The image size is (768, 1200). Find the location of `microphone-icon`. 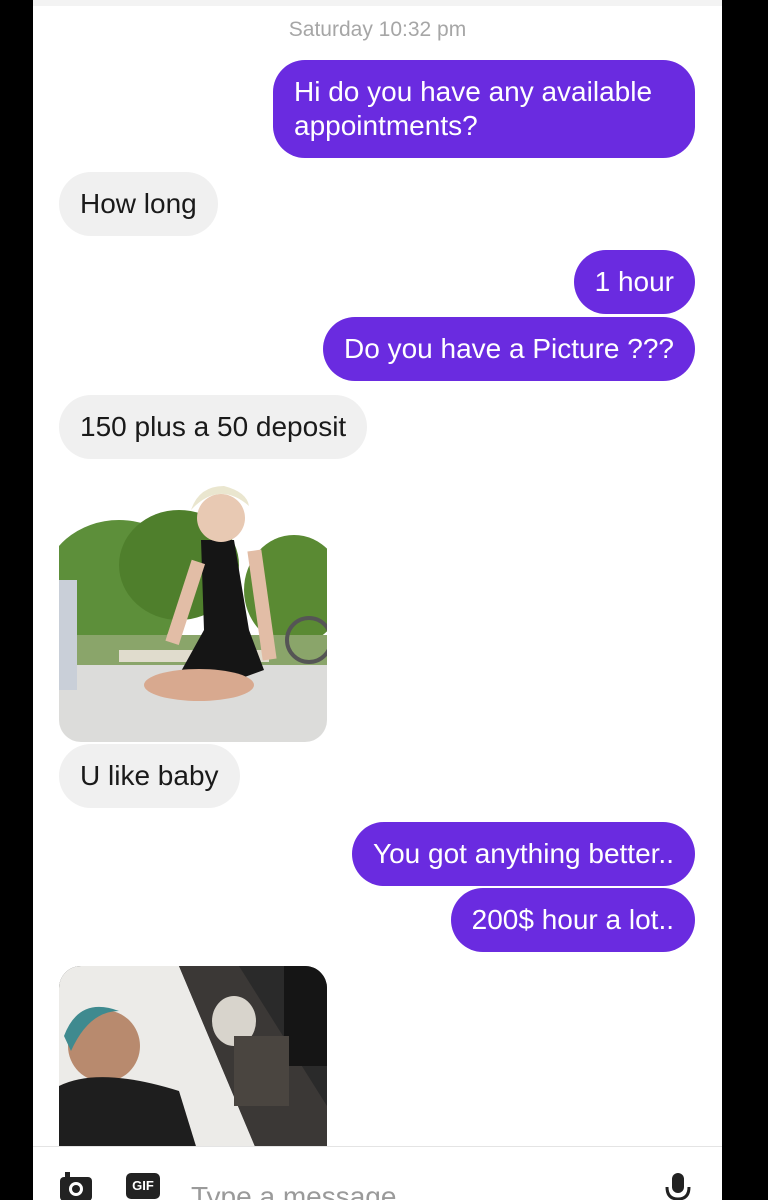

microphone-icon is located at coordinates (678, 1185).